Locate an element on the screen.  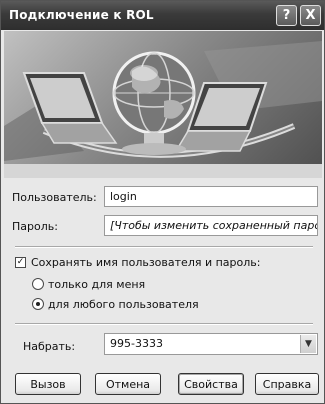
call-button: Вызов is located at coordinates (48, 384).